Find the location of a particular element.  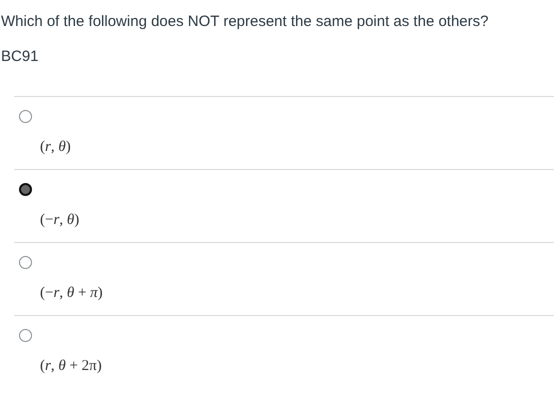

answer-option: (−r, θ + π) is located at coordinates (71, 293).